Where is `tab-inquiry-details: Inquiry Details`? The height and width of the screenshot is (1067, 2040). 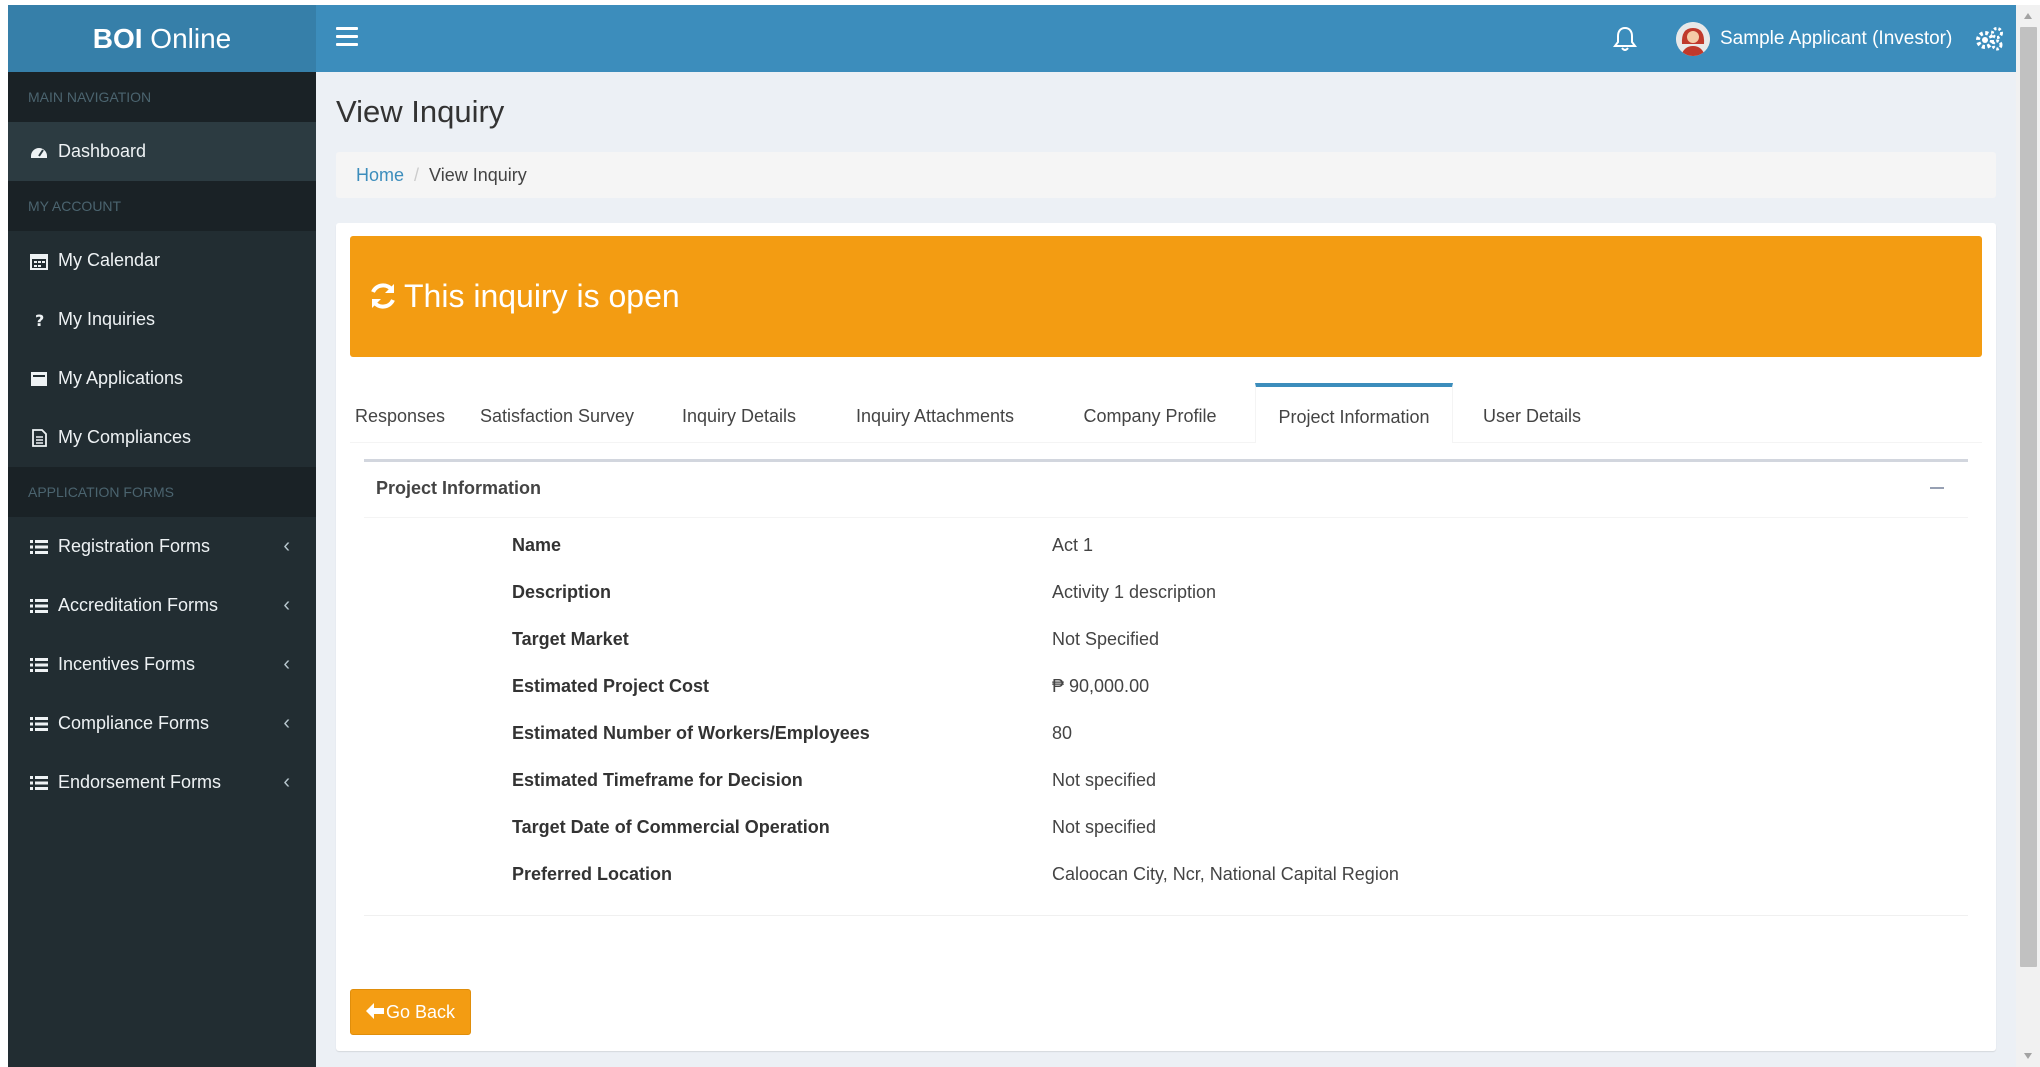 tab-inquiry-details: Inquiry Details is located at coordinates (739, 413).